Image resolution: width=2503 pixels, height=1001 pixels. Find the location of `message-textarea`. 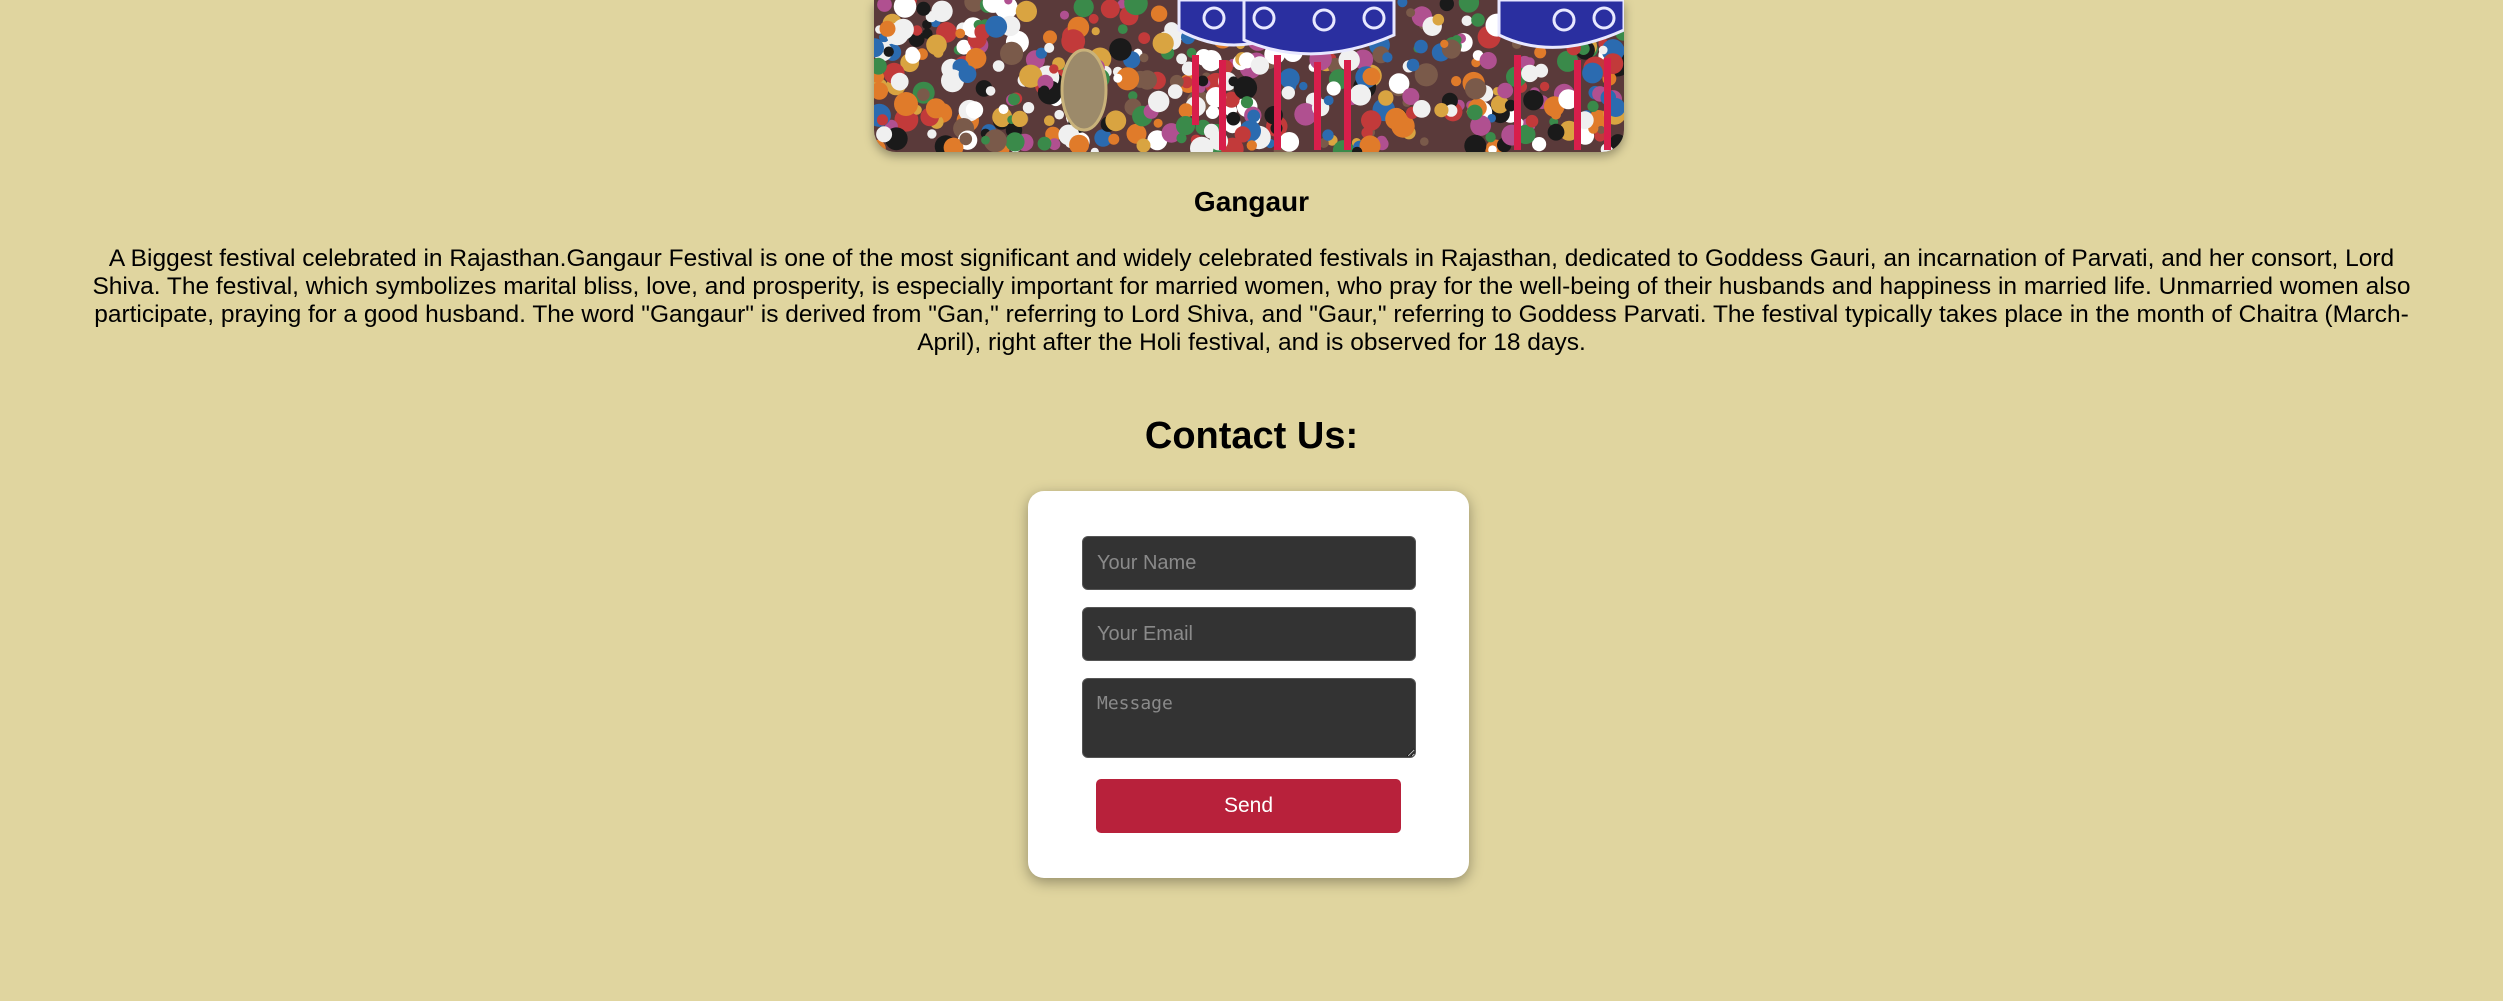

message-textarea is located at coordinates (1249, 718).